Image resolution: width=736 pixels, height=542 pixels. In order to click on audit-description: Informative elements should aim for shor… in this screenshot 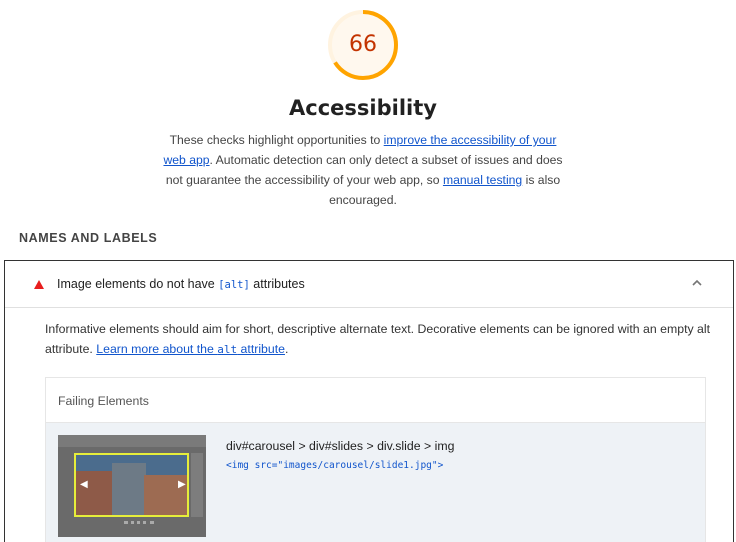, I will do `click(380, 339)`.